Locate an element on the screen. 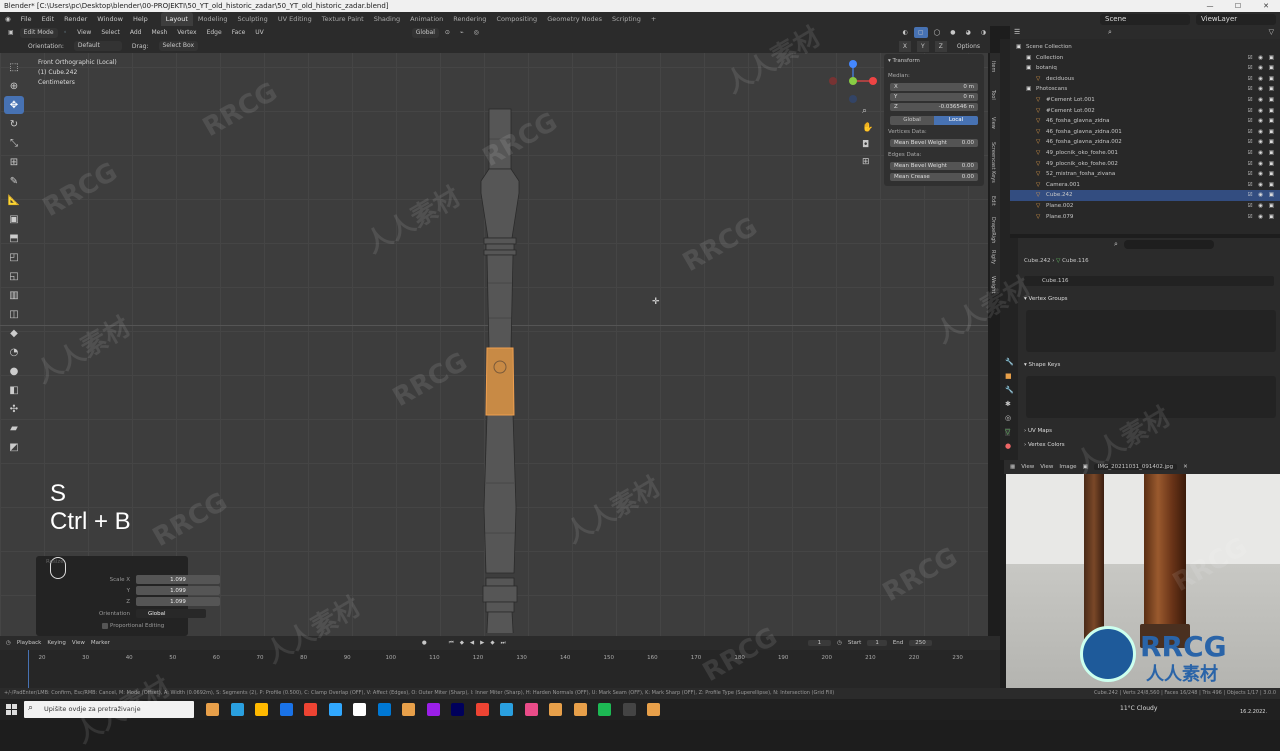 Image resolution: width=1280 pixels, height=751 pixels. viewlayer-selector: ViewLayer is located at coordinates (1236, 19).